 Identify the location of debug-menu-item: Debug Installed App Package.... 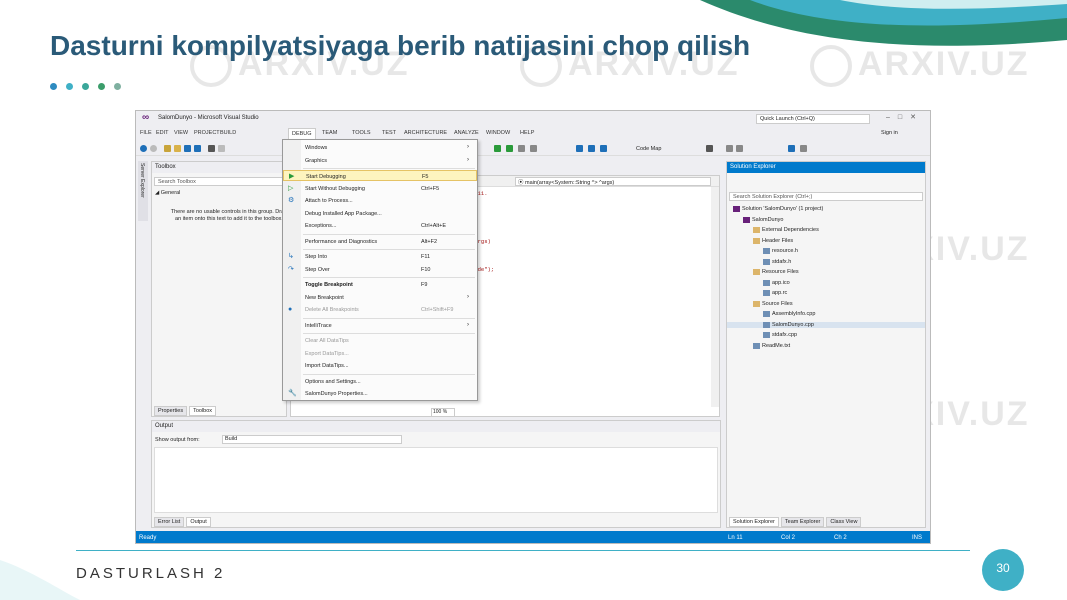
(380, 213).